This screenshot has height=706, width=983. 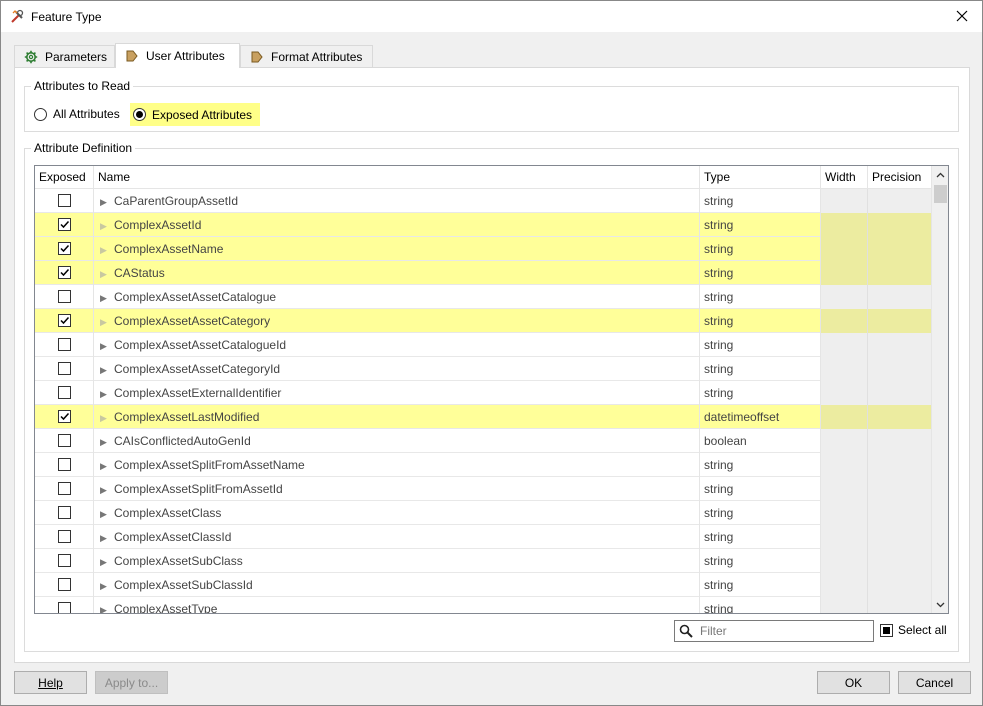 I want to click on scroll-up-icon, so click(x=940, y=174).